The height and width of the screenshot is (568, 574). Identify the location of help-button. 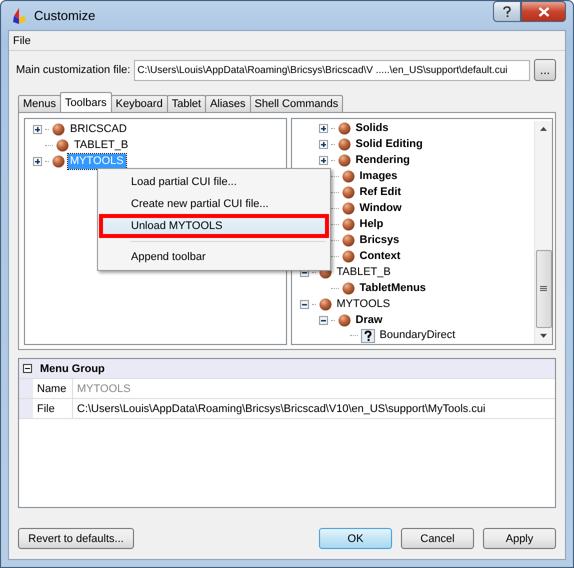
(507, 11).